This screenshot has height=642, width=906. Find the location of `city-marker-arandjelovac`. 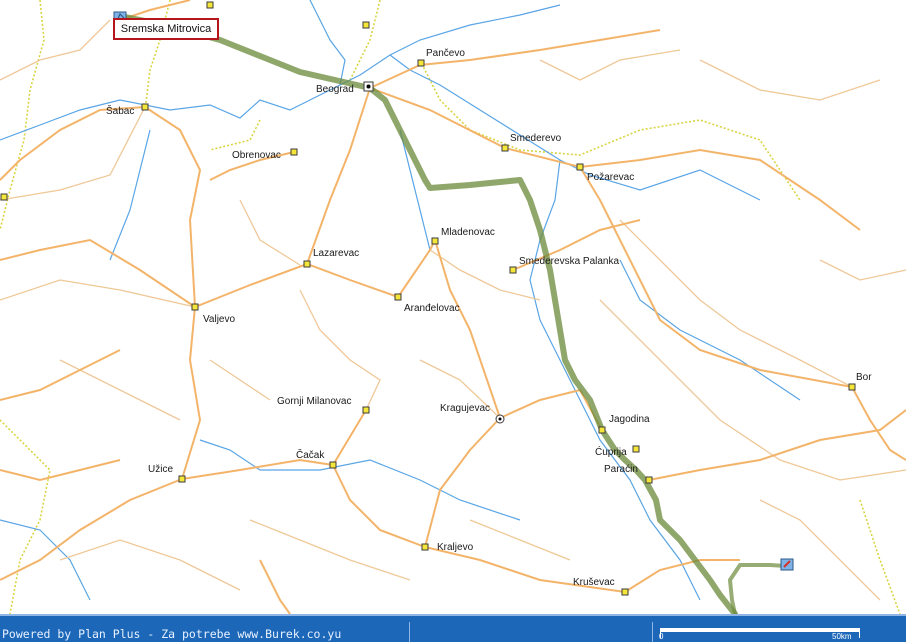

city-marker-arandjelovac is located at coordinates (398, 297).